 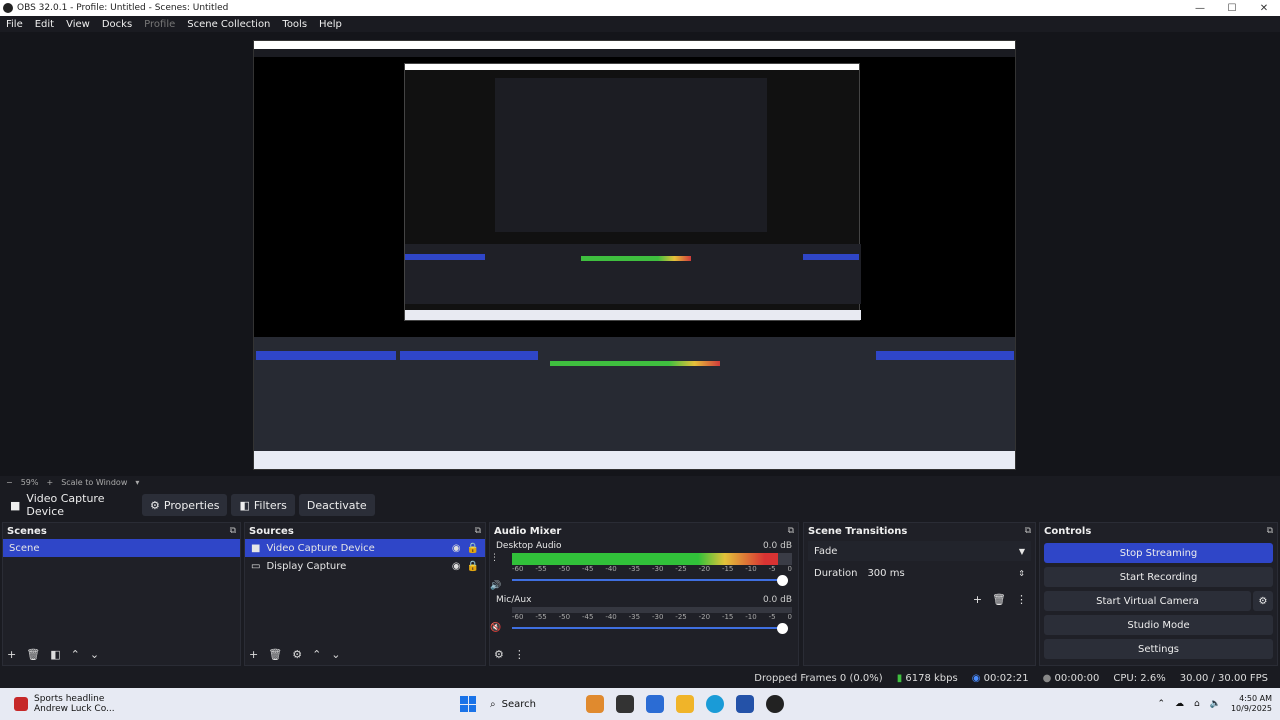 I want to click on menu-profile: Profile, so click(x=159, y=24).